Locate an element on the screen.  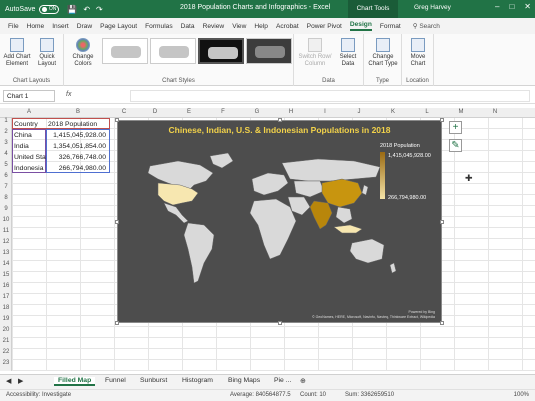
row-header: 8 is located at coordinates (6, 198).